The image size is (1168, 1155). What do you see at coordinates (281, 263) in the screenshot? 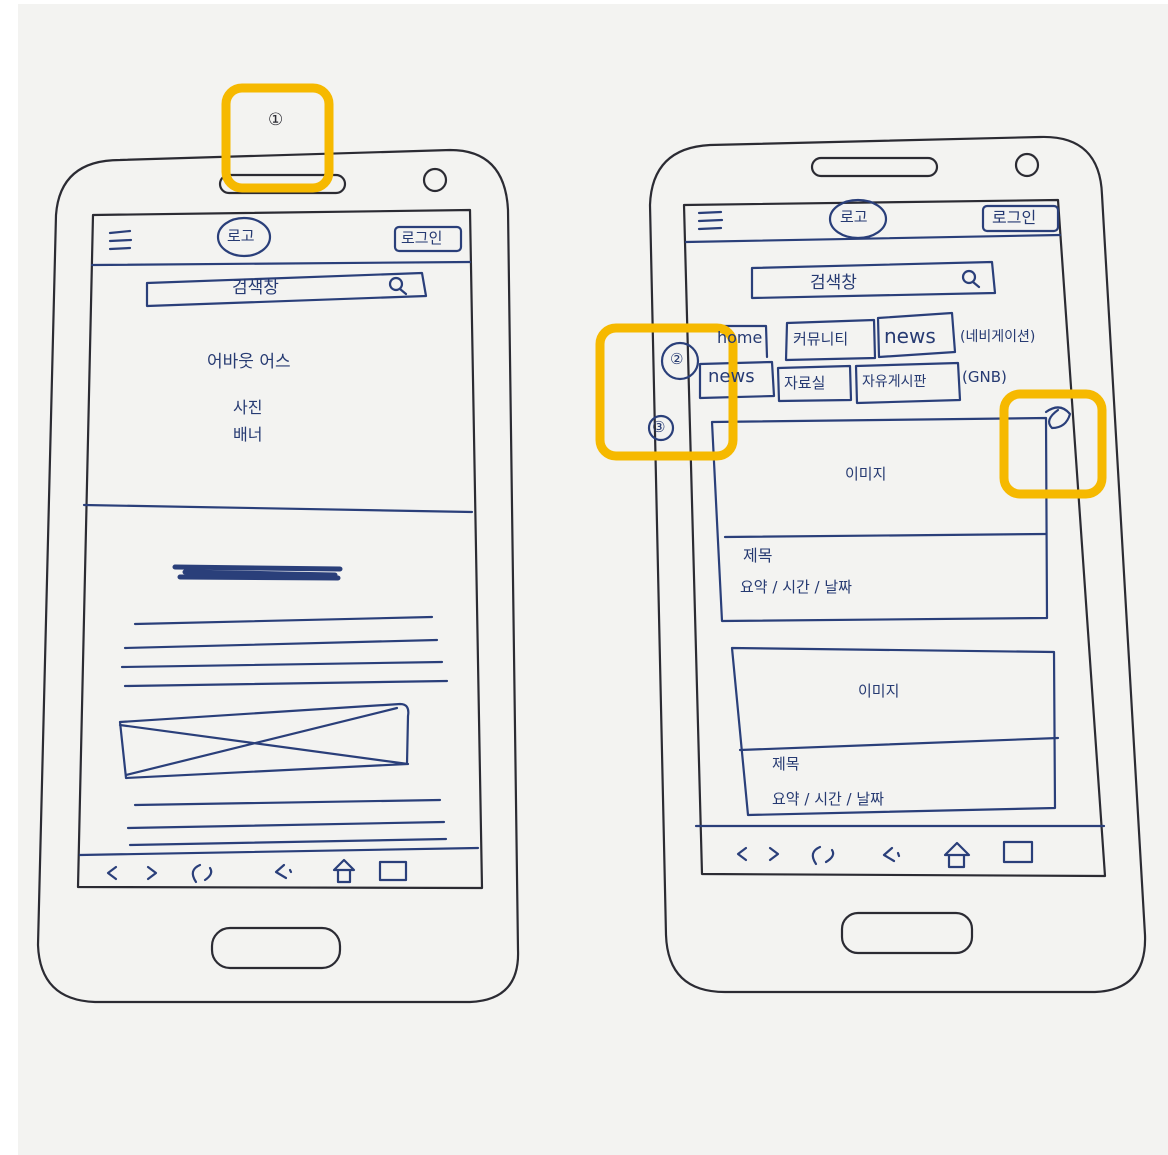
I see `left-header-line` at bounding box center [281, 263].